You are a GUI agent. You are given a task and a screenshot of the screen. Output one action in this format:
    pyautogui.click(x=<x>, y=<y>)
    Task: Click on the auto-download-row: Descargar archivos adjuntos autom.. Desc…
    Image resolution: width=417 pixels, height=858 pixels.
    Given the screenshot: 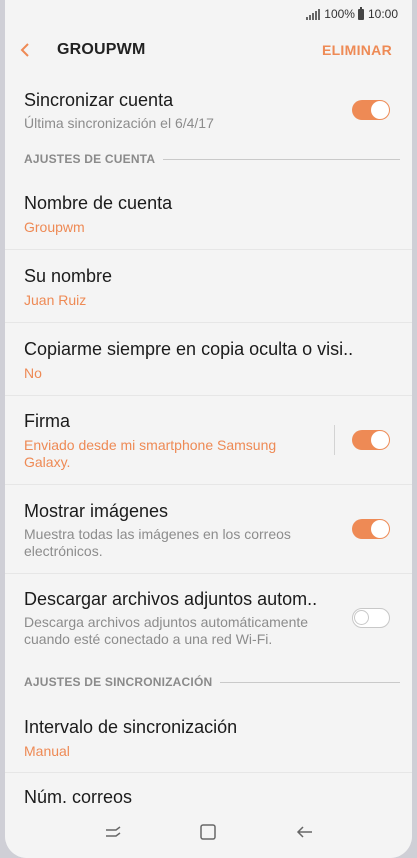 What is the action you would take?
    pyautogui.click(x=208, y=619)
    